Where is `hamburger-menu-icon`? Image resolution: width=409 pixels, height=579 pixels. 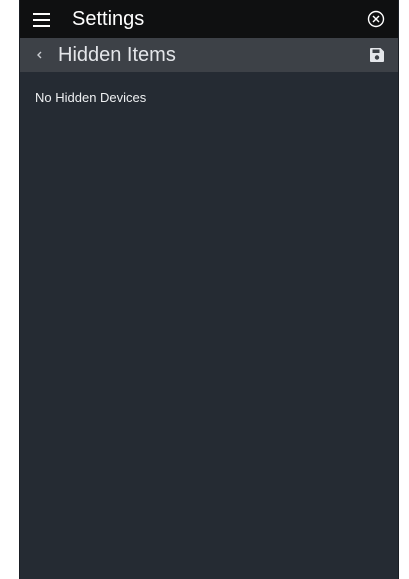 hamburger-menu-icon is located at coordinates (44, 20).